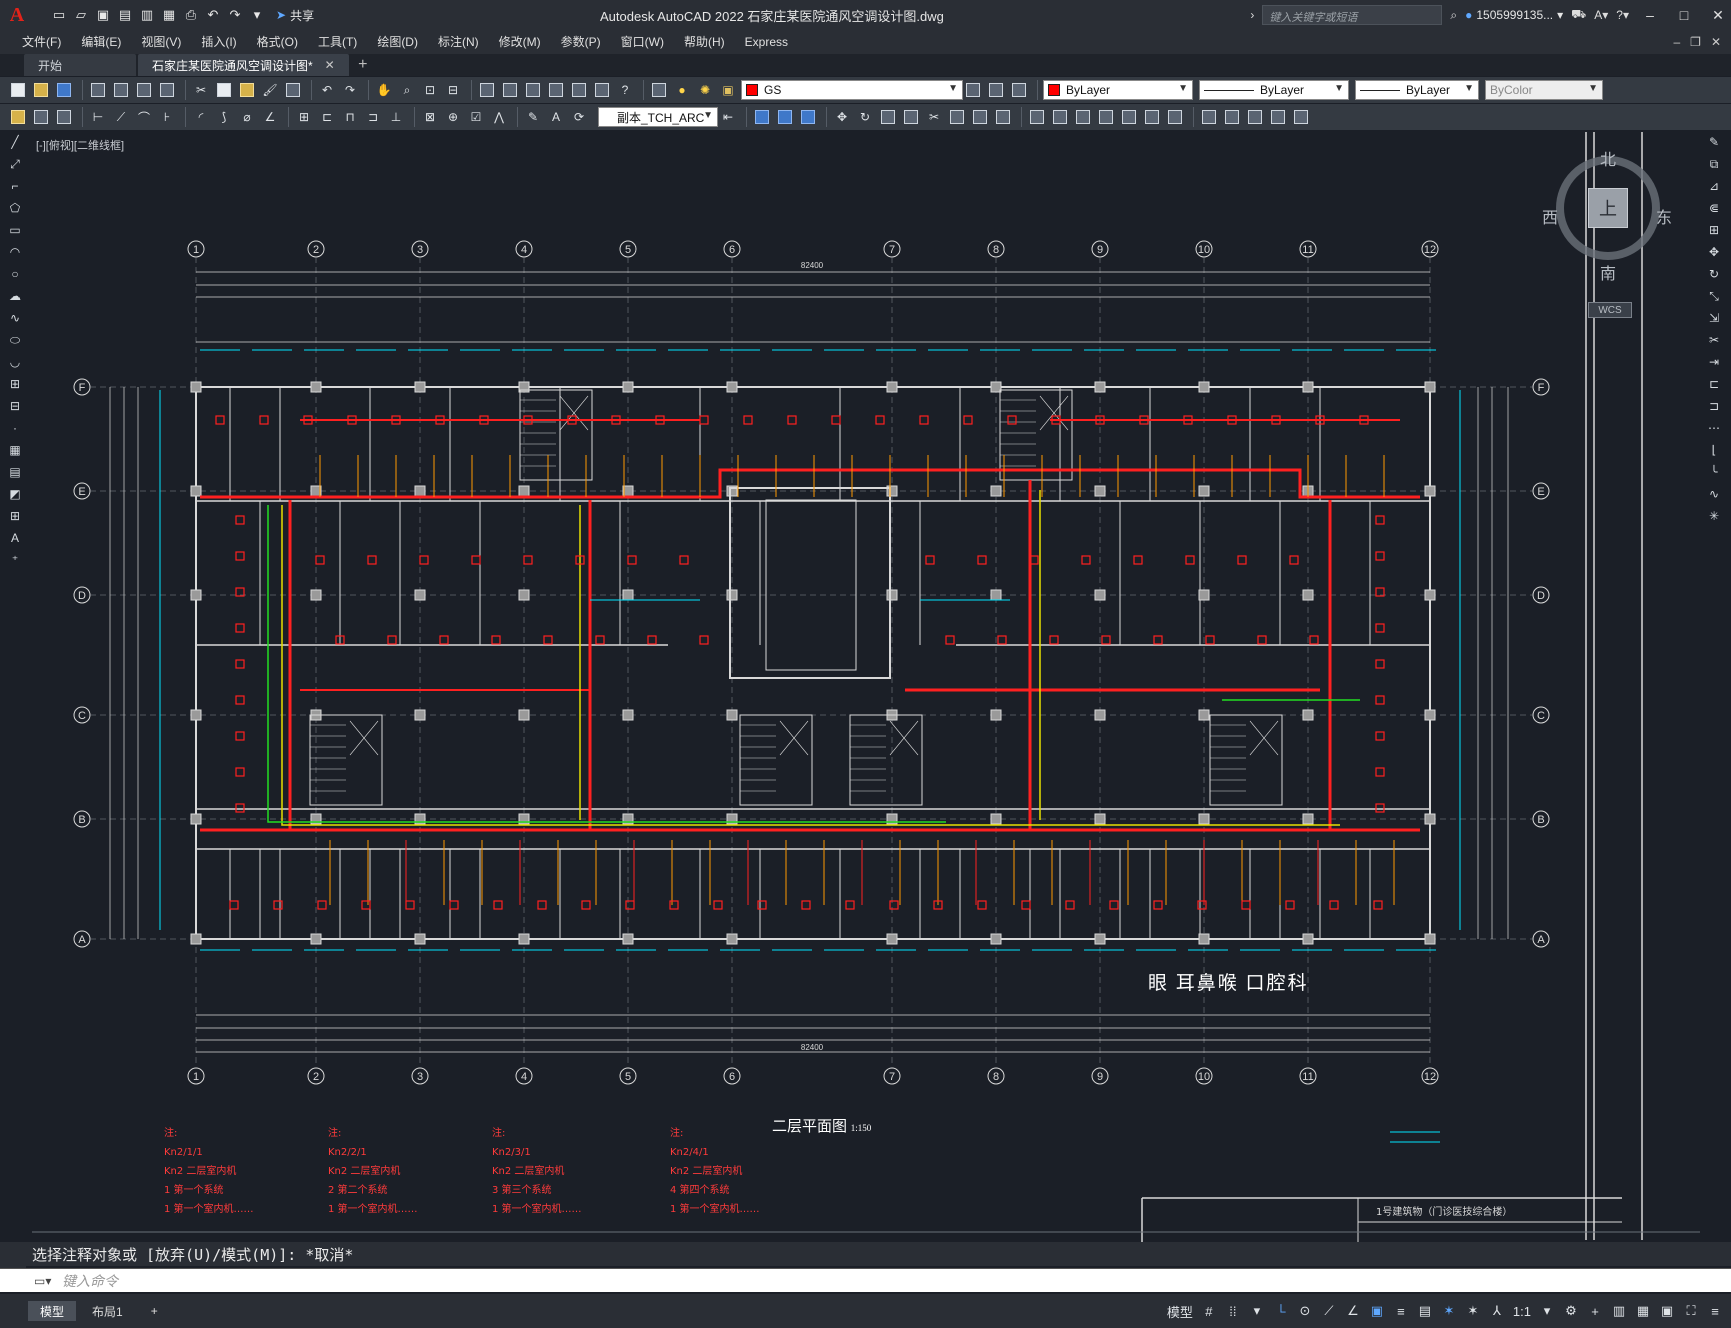 This screenshot has width=1731, height=1328. Describe the element at coordinates (1129, 117) in the screenshot. I see `mirror-icon` at that location.